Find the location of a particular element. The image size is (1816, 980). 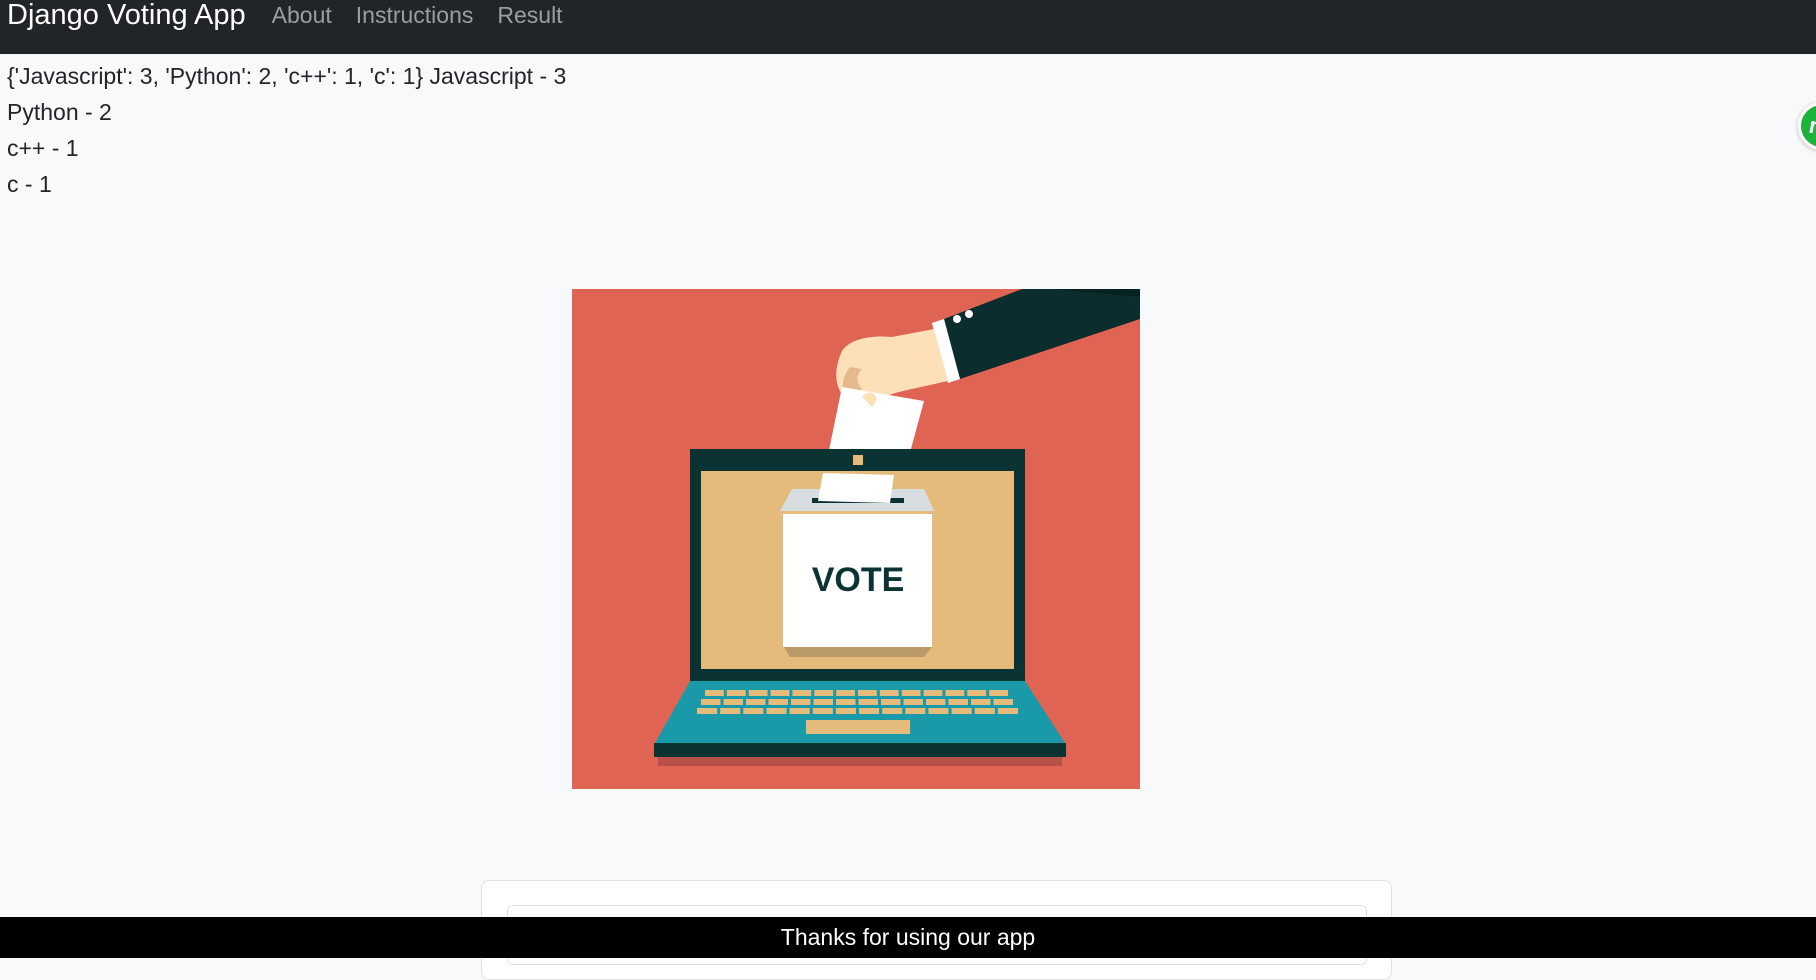

footer: Thanks for using our app is located at coordinates (908, 937).